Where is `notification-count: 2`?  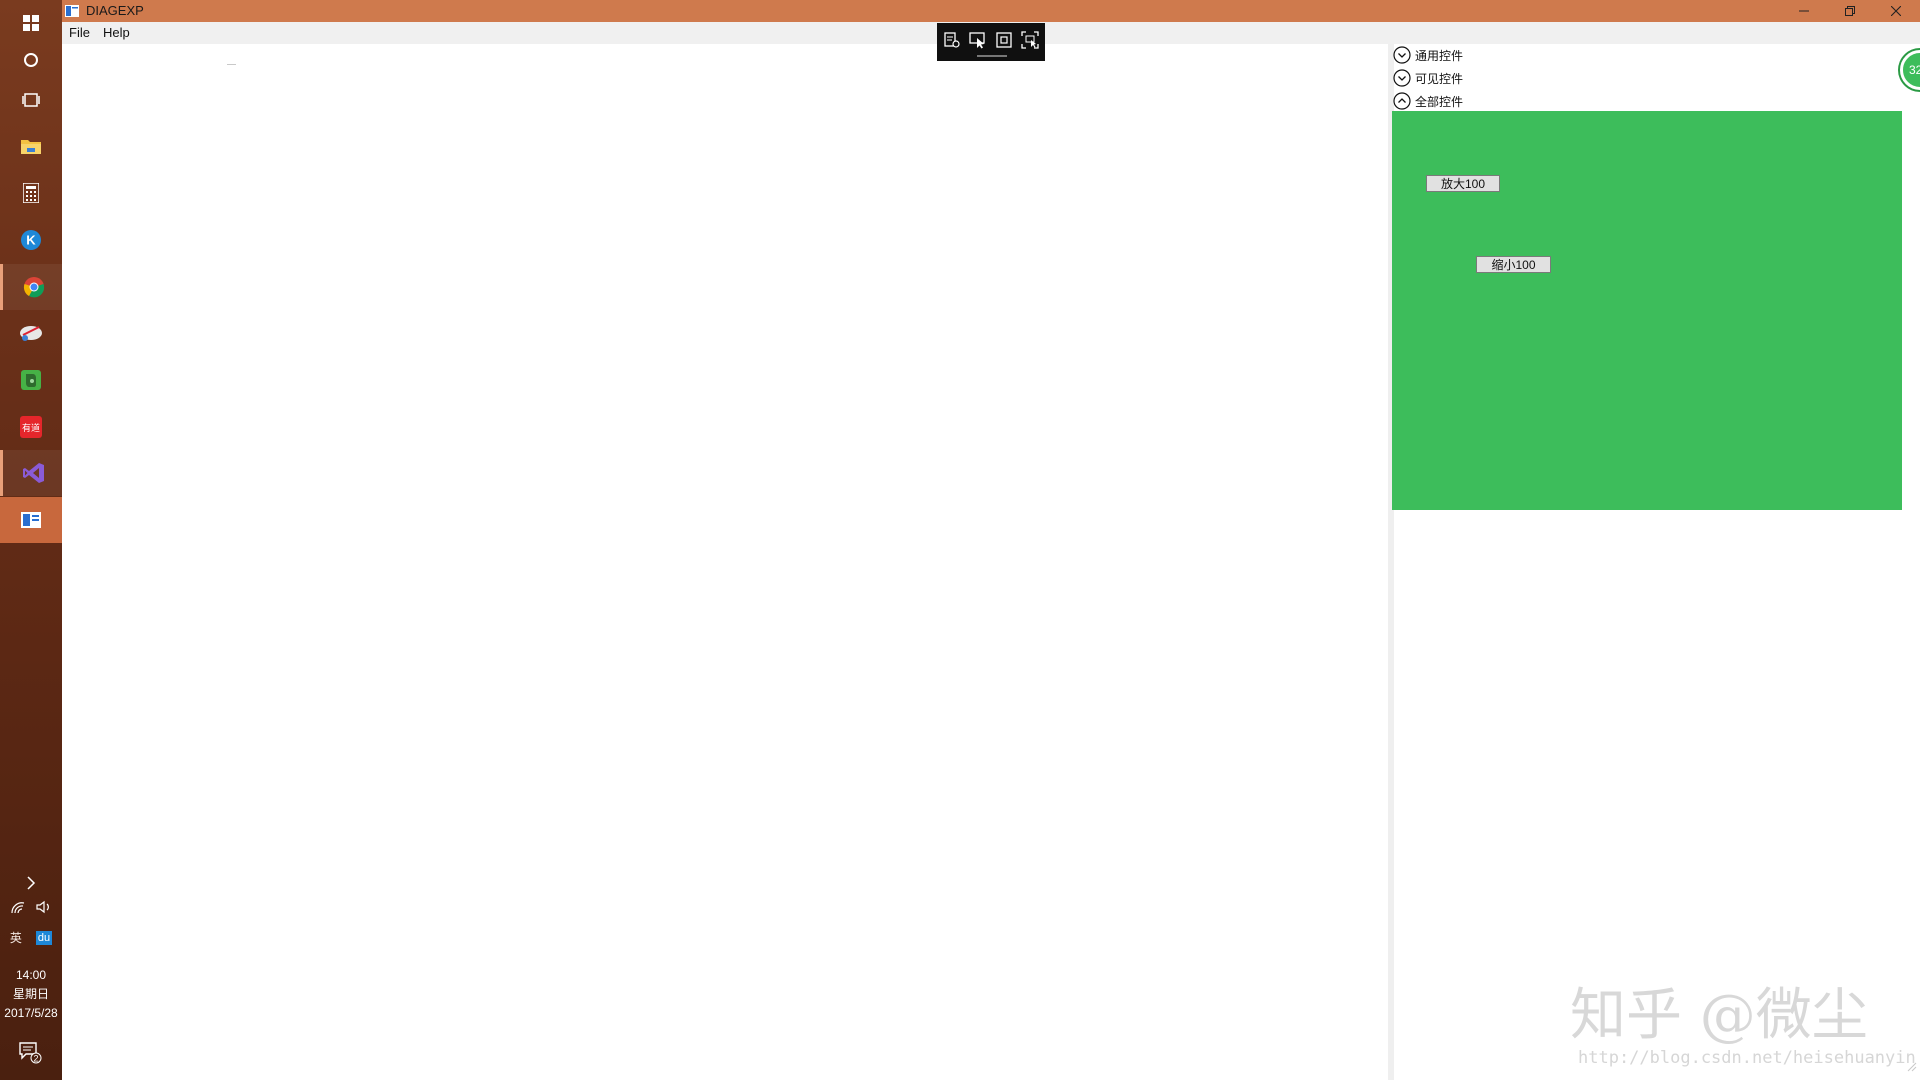 notification-count: 2 is located at coordinates (35, 1059).